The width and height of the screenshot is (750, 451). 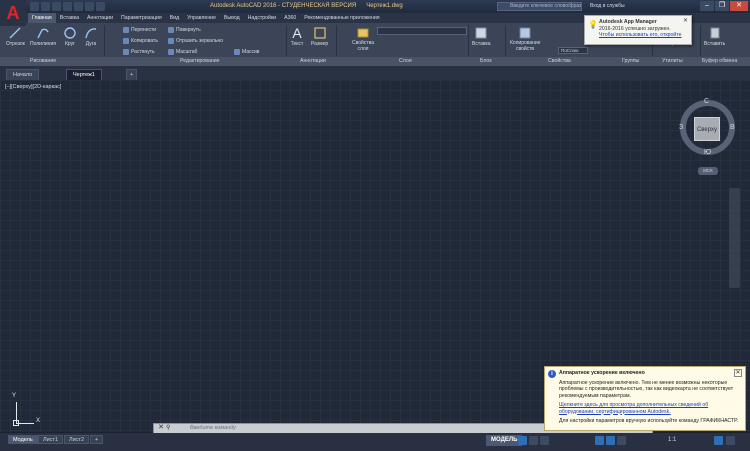 I want to click on open-icon, so click(x=45, y=6).